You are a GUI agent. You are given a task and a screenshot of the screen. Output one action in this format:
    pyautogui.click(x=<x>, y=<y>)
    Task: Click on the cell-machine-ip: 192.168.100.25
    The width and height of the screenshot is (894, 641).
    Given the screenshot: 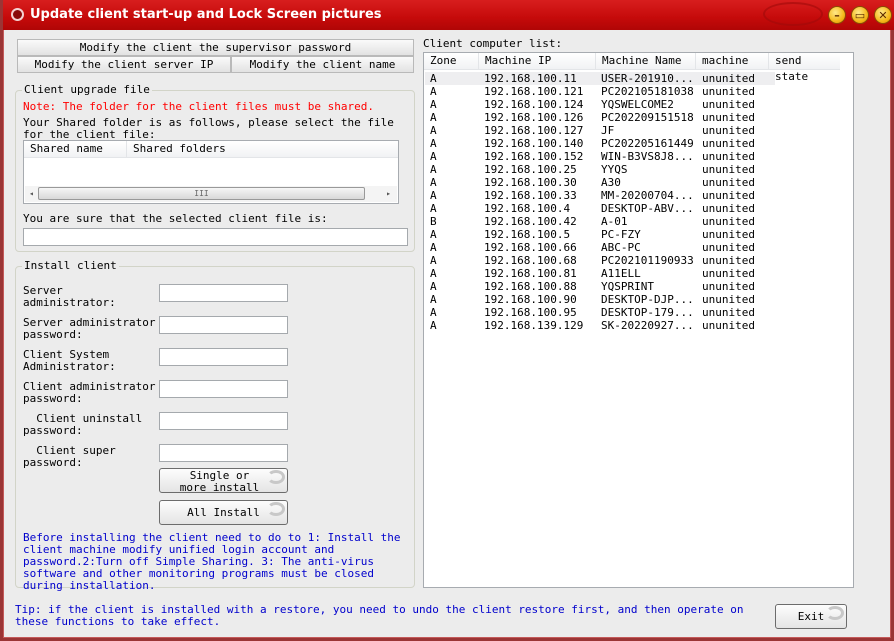 What is the action you would take?
    pyautogui.click(x=530, y=169)
    